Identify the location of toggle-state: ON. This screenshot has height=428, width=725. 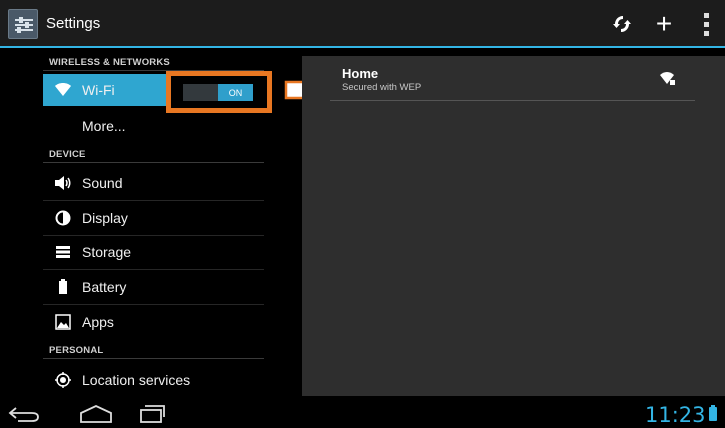
(235, 92).